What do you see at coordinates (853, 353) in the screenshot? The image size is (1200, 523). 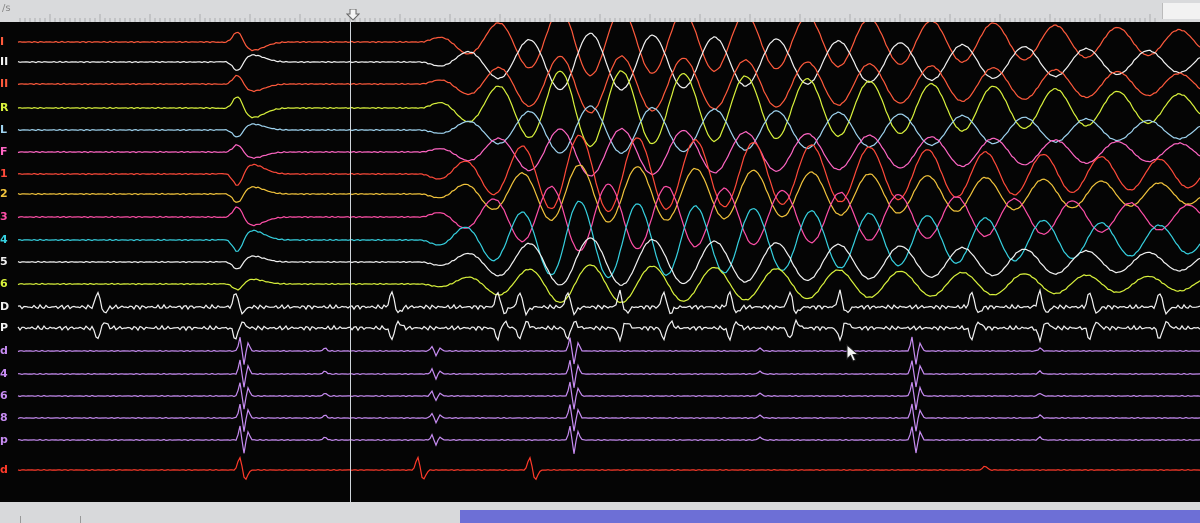 I see `mouse-pointer-icon` at bounding box center [853, 353].